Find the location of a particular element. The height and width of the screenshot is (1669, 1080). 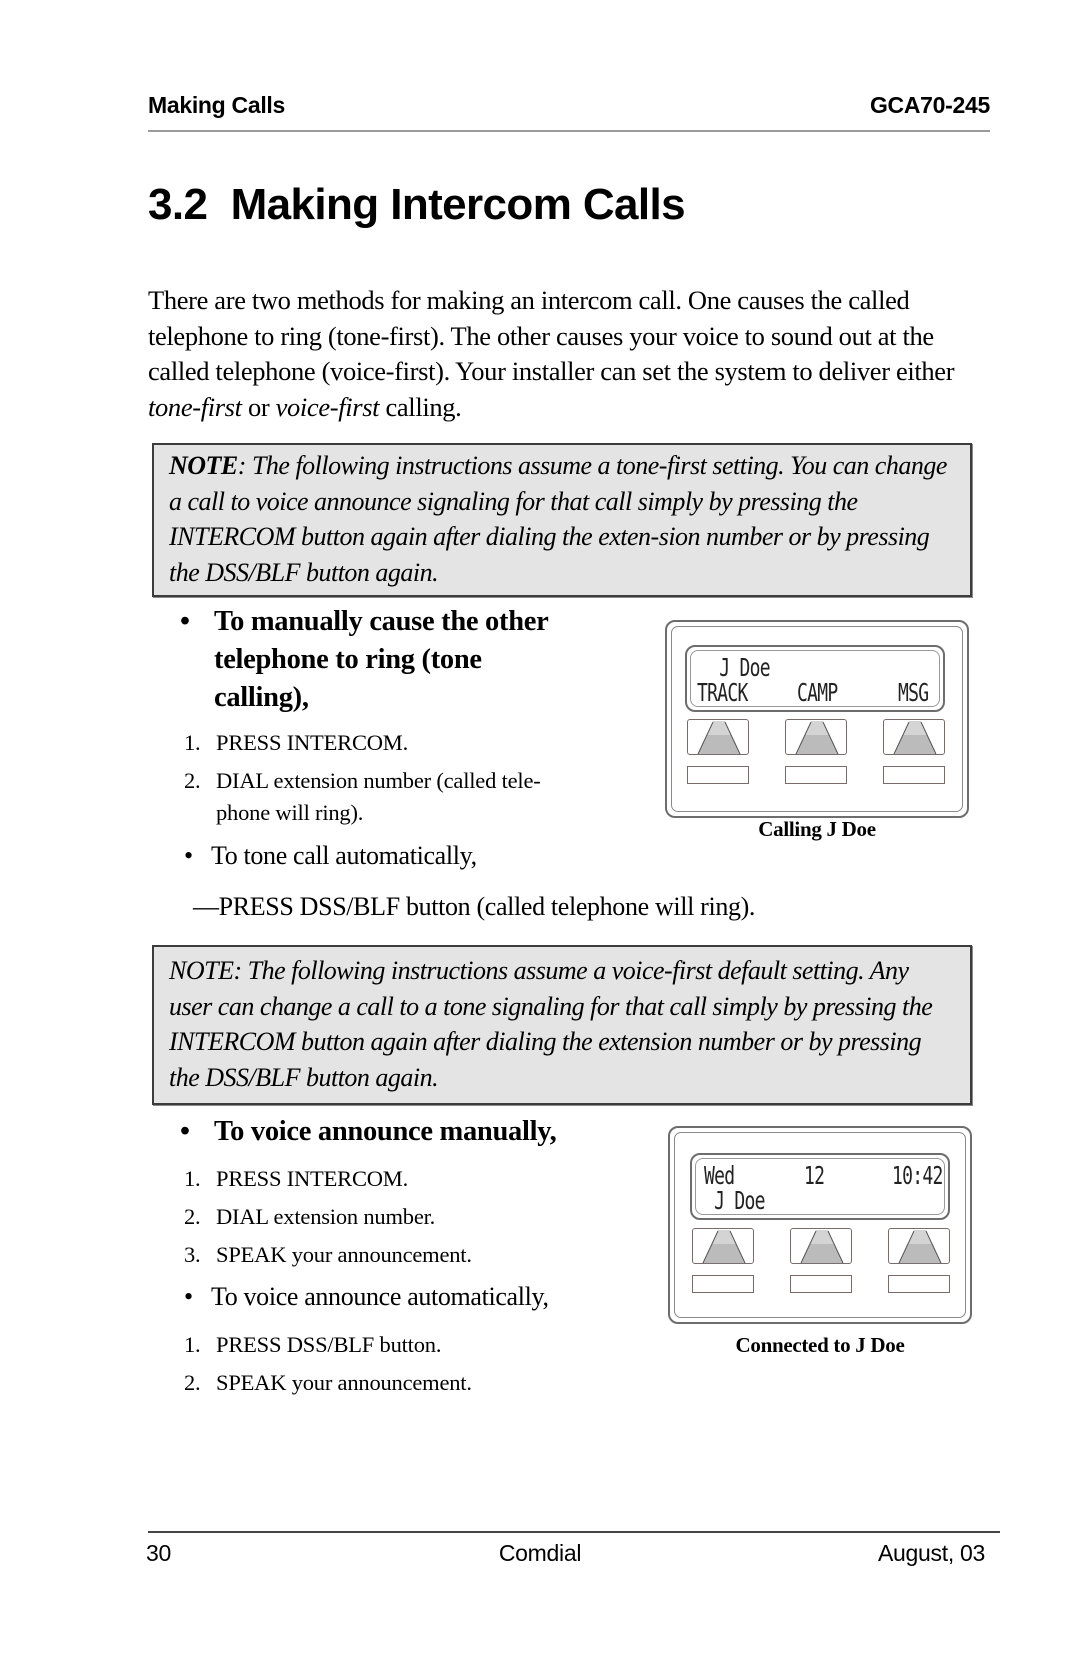

sub-bullet-text: To tone call automatically, is located at coordinates (344, 855).